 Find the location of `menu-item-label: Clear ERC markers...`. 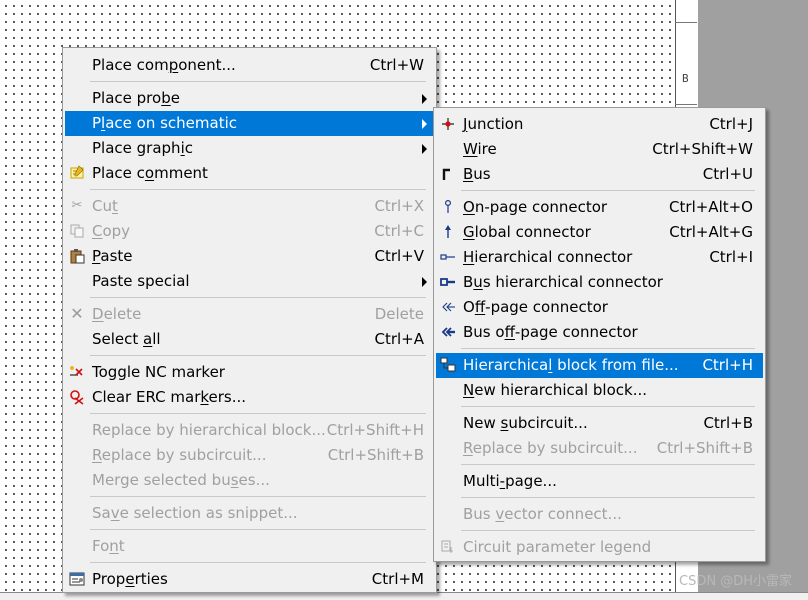

menu-item-label: Clear ERC markers... is located at coordinates (169, 397).